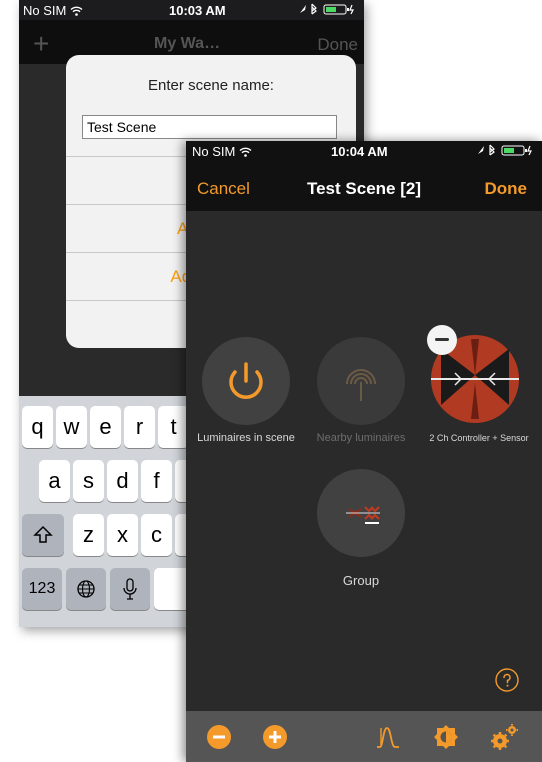 Image resolution: width=542 pixels, height=762 pixels. I want to click on shift-key, so click(43, 535).